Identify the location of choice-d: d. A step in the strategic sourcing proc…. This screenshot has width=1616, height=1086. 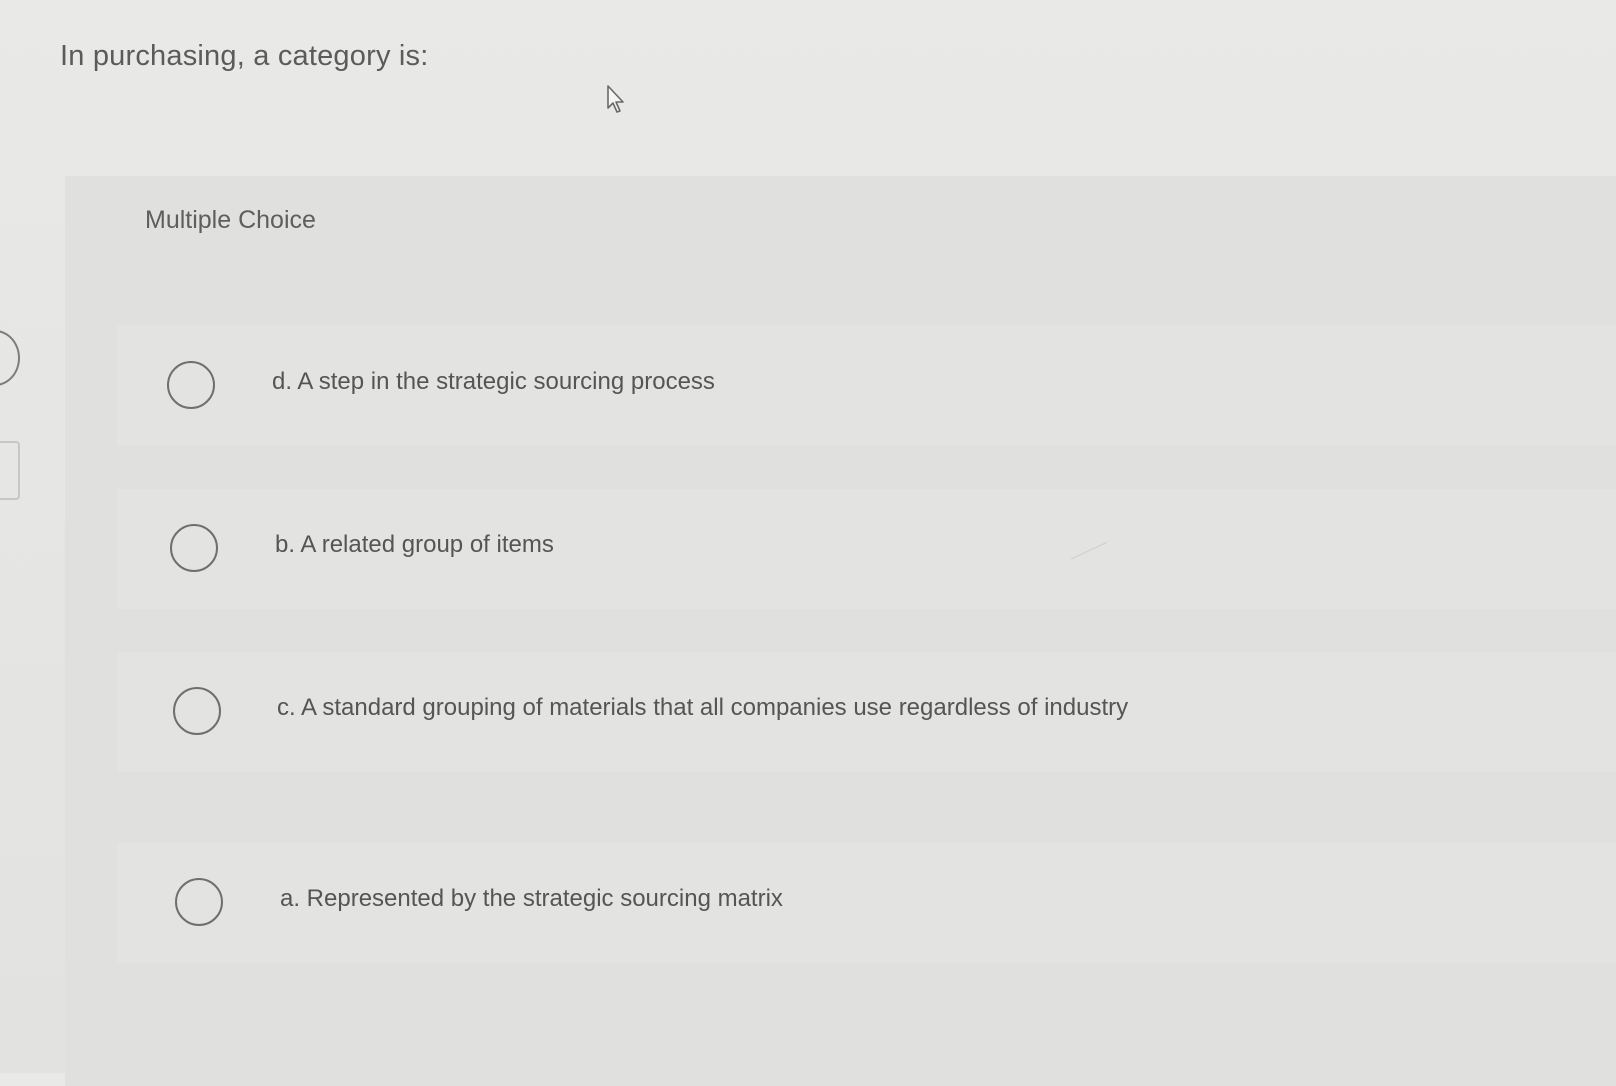
(866, 386).